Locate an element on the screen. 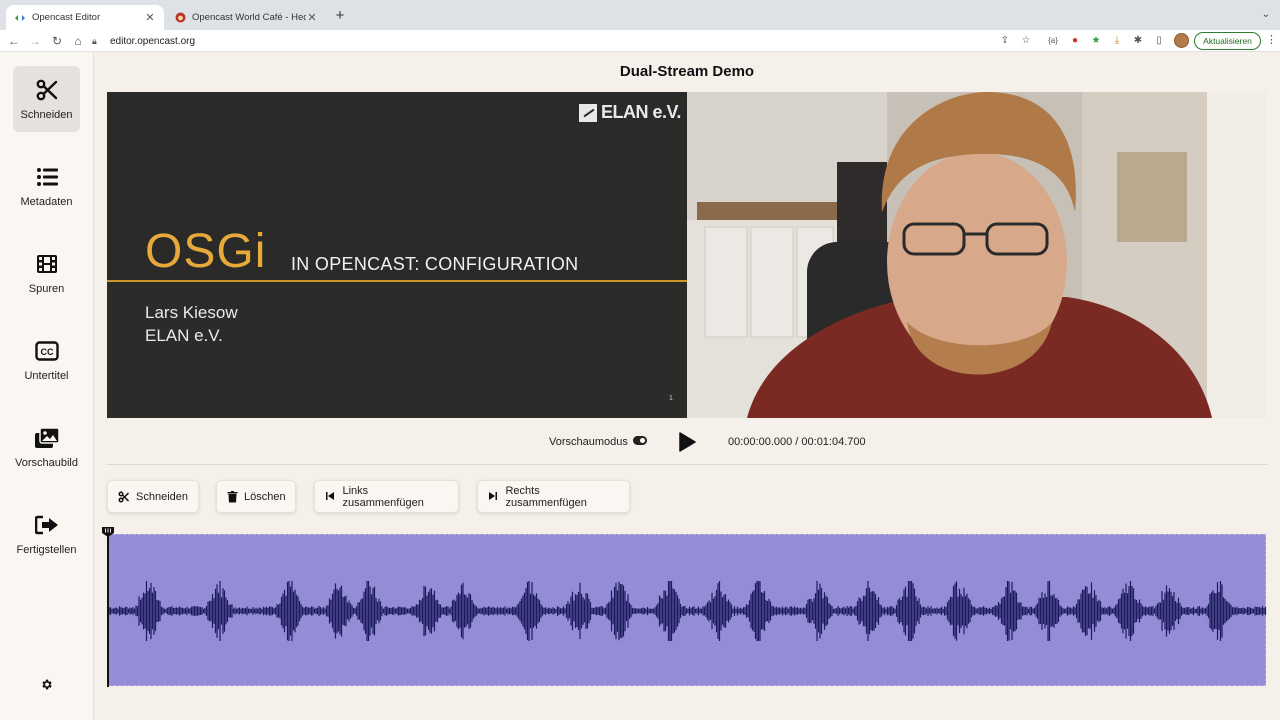 The image size is (1280, 720). sidebar-item-untertitel: CC Untertitel is located at coordinates (46, 360).